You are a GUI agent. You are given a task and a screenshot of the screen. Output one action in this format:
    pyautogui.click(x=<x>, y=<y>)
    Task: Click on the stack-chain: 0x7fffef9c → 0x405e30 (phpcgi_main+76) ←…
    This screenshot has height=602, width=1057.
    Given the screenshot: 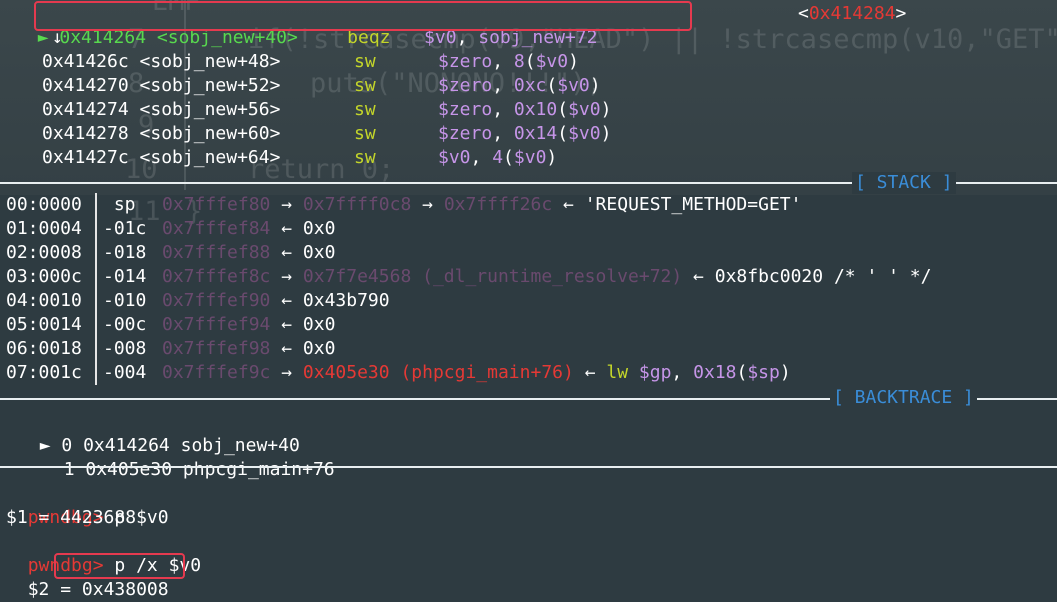 What is the action you would take?
    pyautogui.click(x=476, y=373)
    